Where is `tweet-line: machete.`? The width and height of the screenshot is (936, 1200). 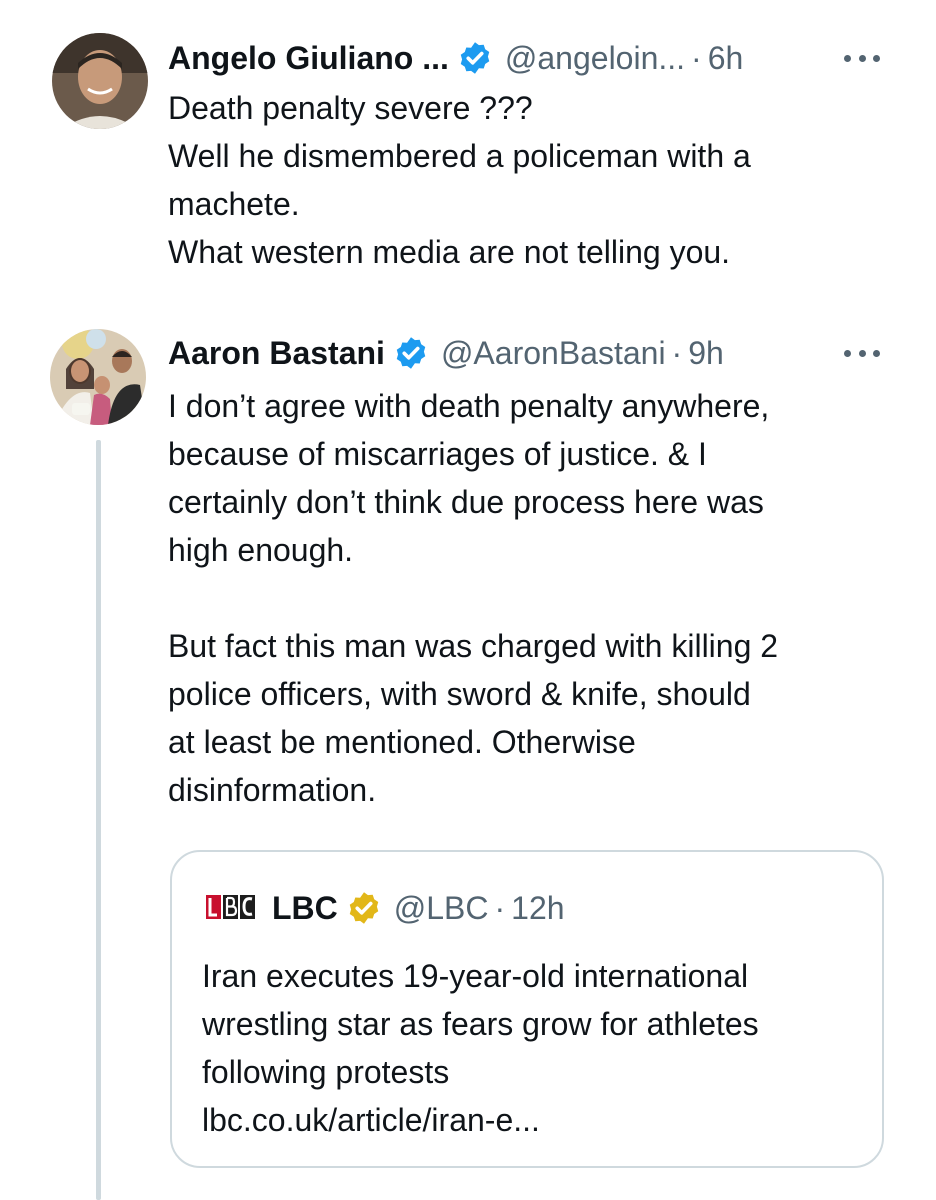 tweet-line: machete. is located at coordinates (234, 204).